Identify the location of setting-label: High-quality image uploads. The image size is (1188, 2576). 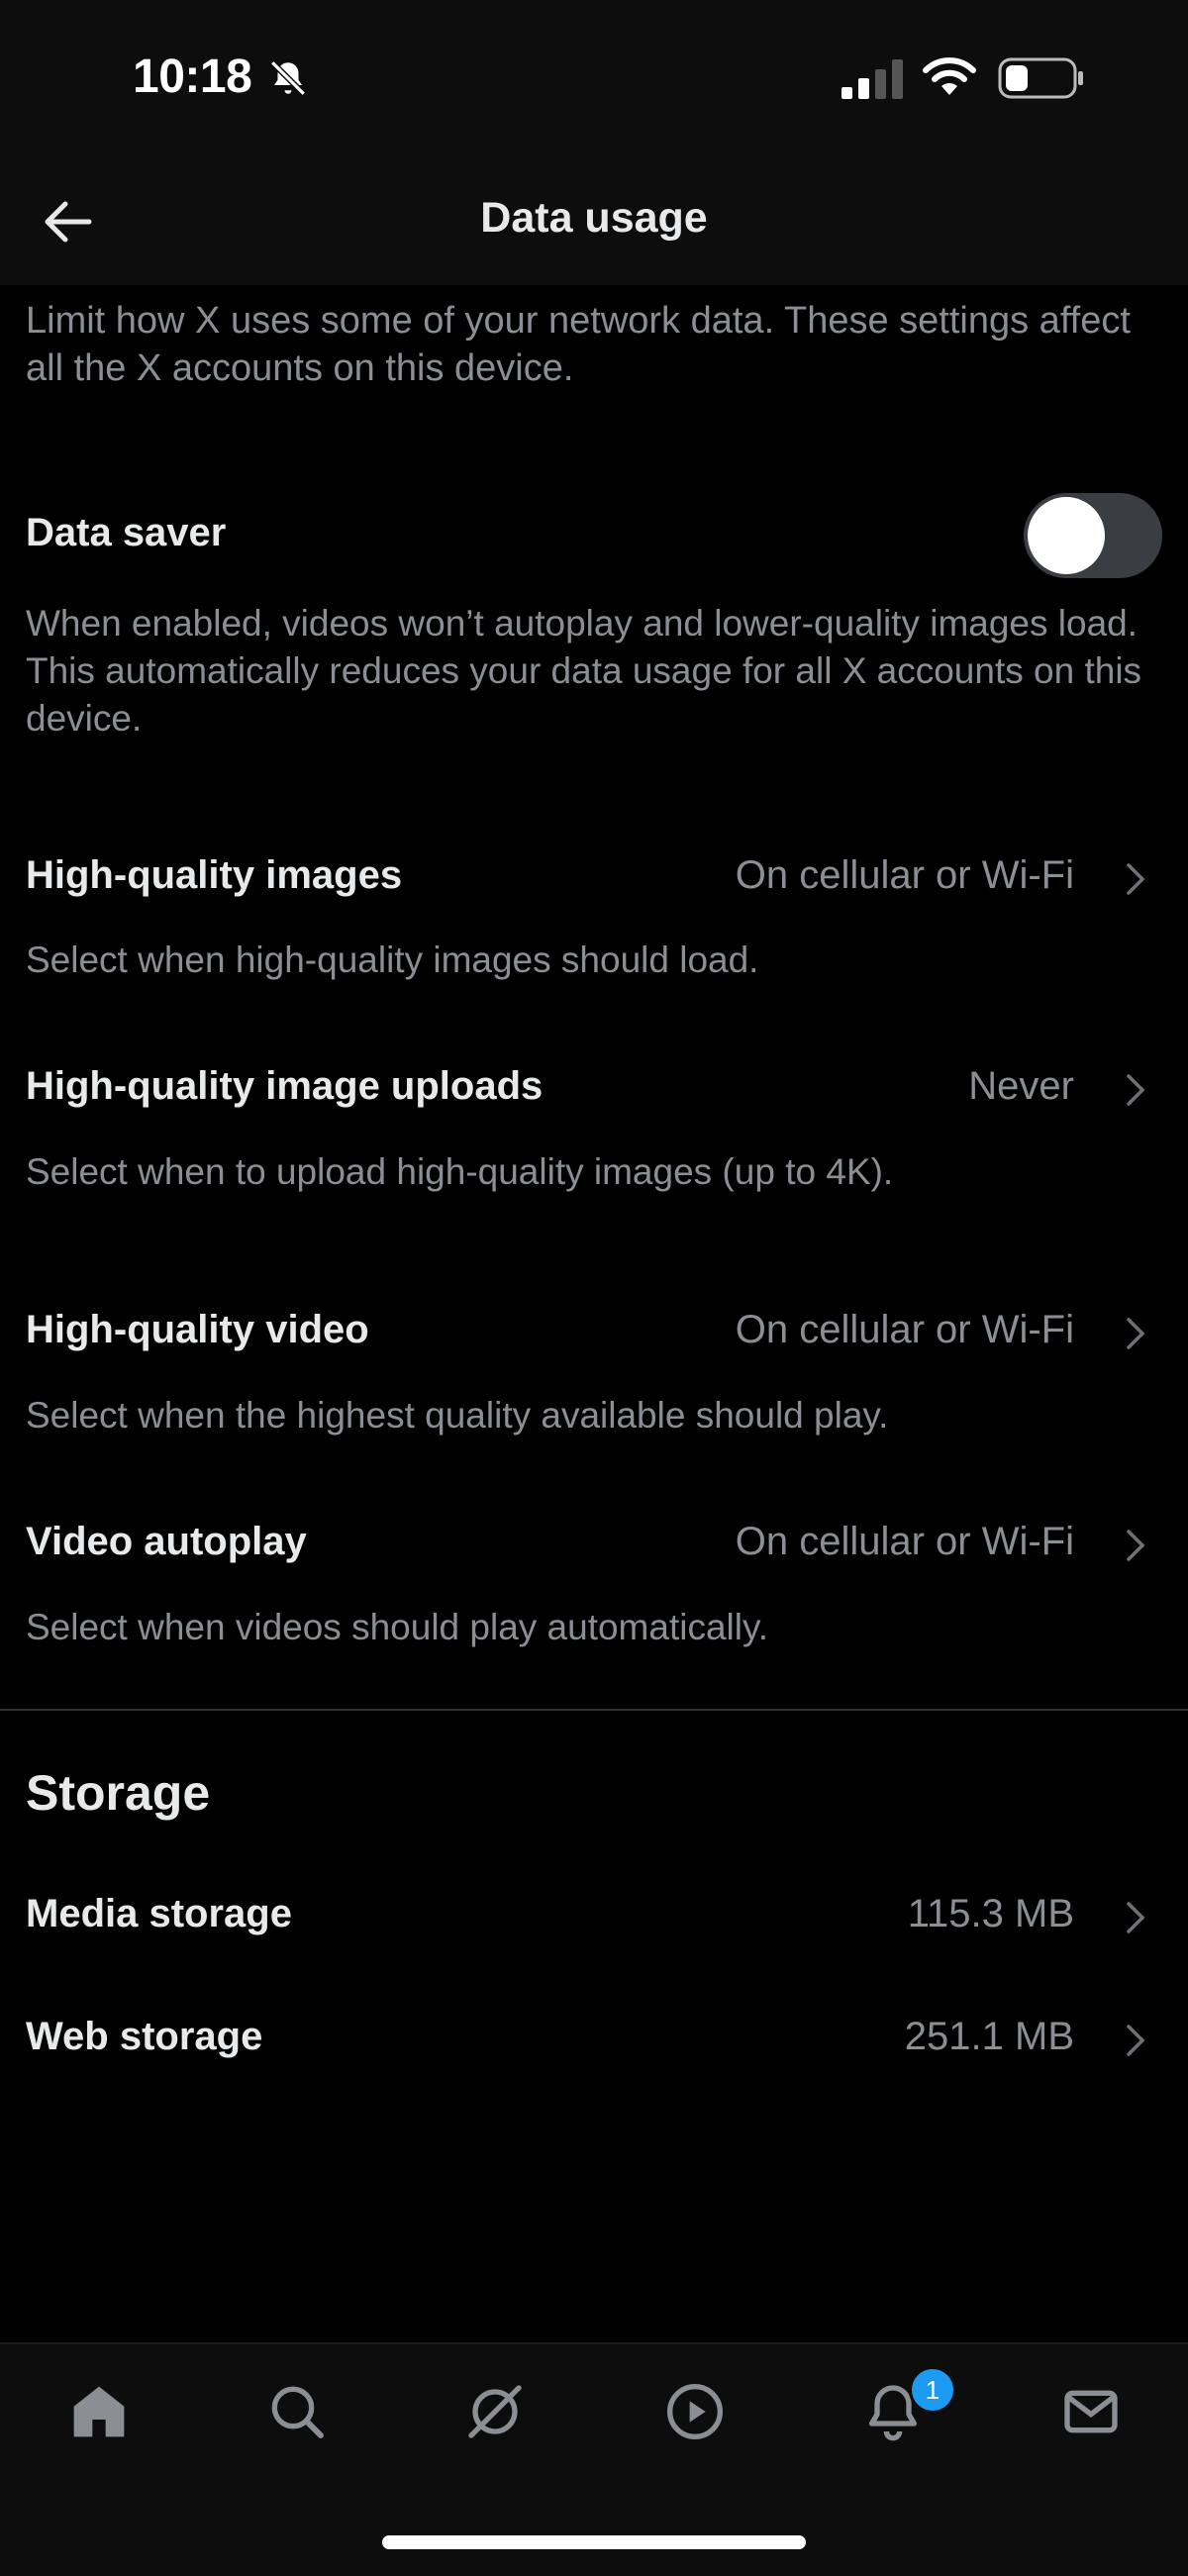
(285, 1086).